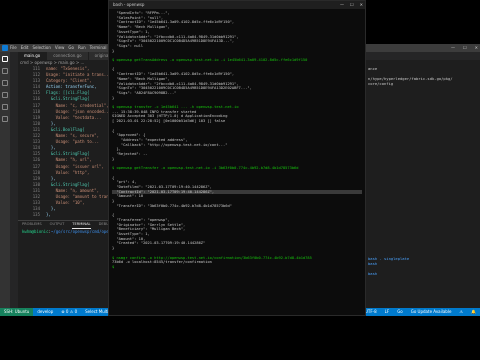  Describe the element at coordinates (33, 56) in the screenshot. I see `tab-main-go: main.go` at that location.